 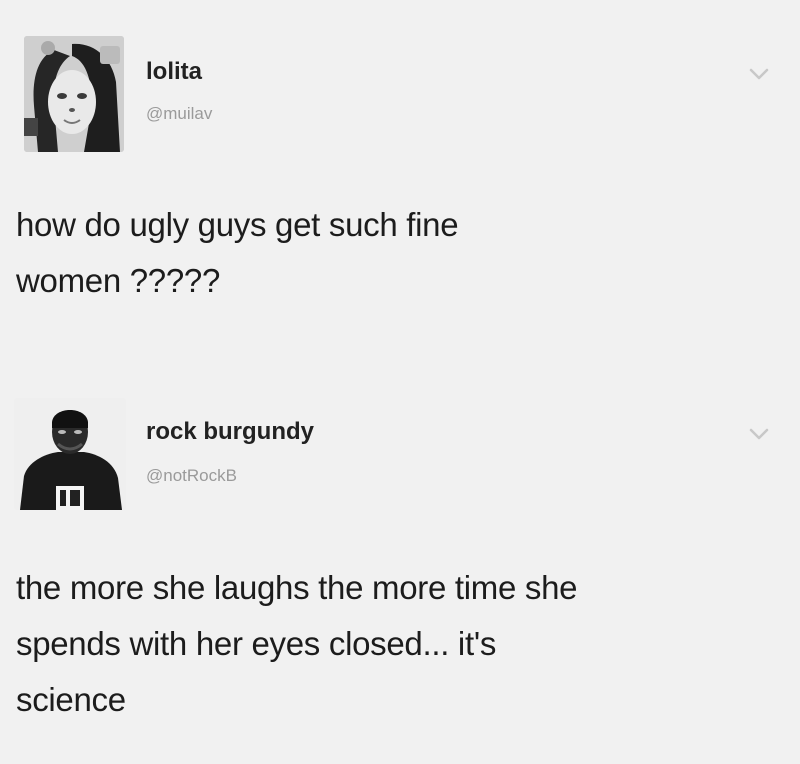 What do you see at coordinates (256, 643) in the screenshot?
I see `tweet-text-line: spends with her eyes closed... it's` at bounding box center [256, 643].